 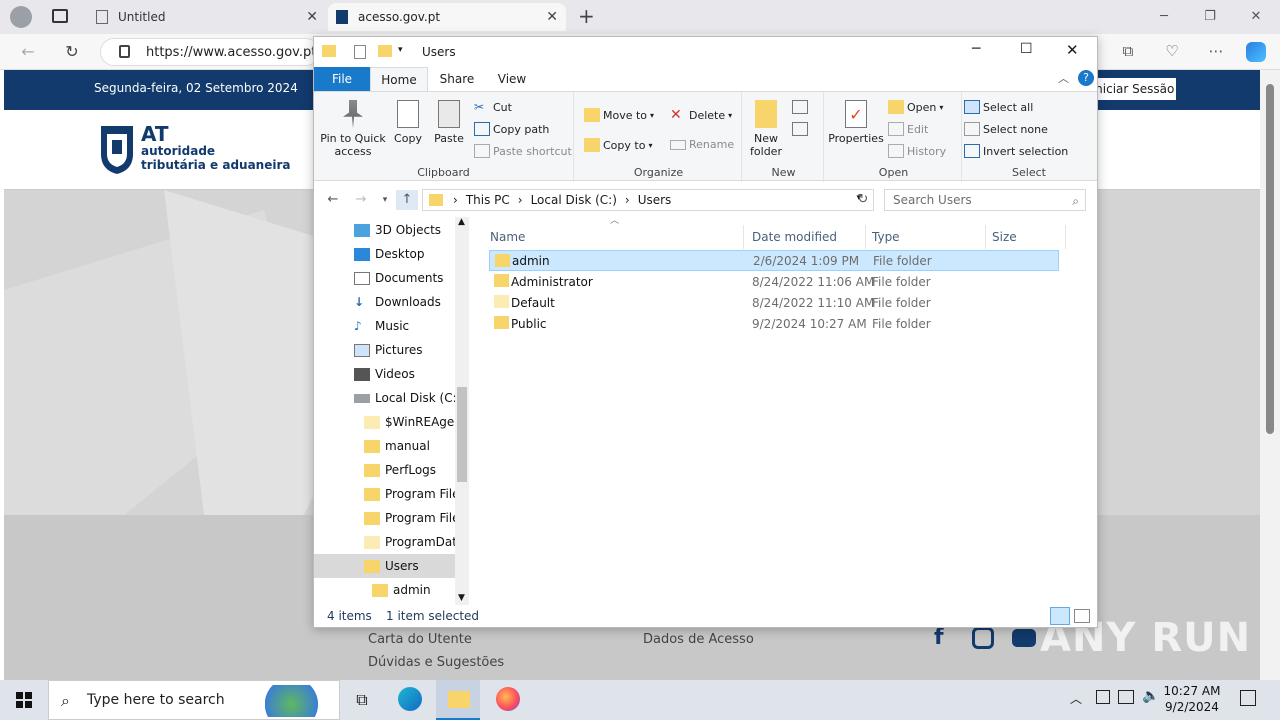 What do you see at coordinates (397, 302) in the screenshot?
I see `nav-item-downloads: ↓ Downloads` at bounding box center [397, 302].